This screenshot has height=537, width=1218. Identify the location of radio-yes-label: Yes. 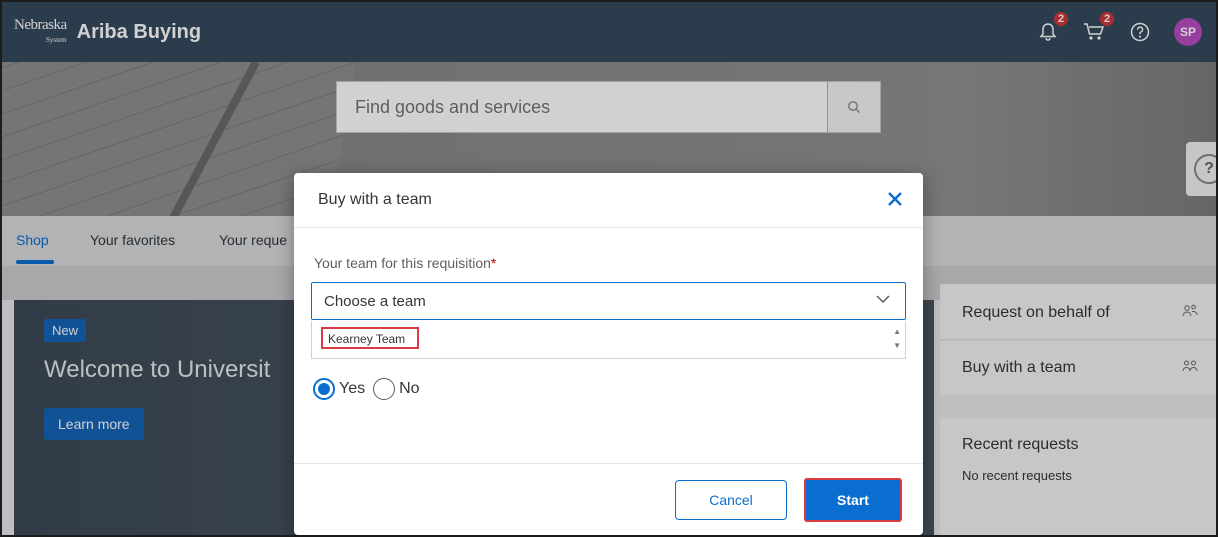
(352, 388).